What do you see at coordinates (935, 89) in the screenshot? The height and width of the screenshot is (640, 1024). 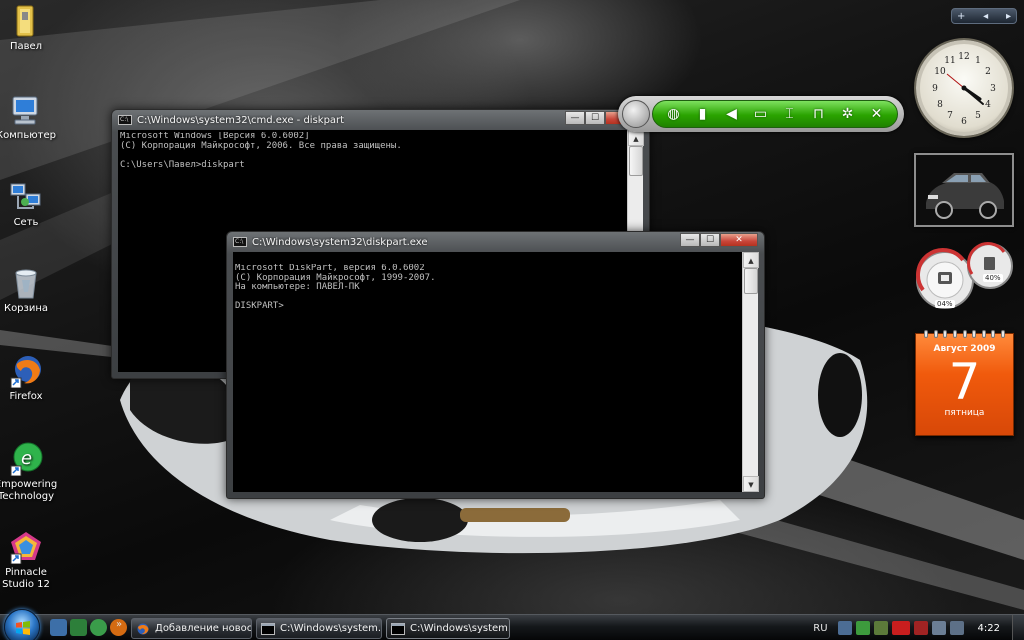 I see `svg-text: 9` at bounding box center [935, 89].